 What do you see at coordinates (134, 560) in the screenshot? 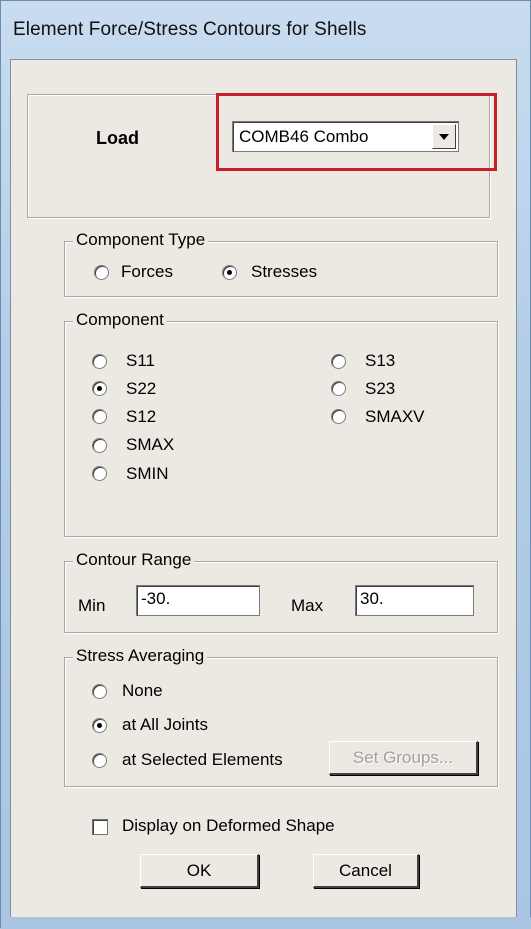
I see `contour-range-legend: Contour Range` at bounding box center [134, 560].